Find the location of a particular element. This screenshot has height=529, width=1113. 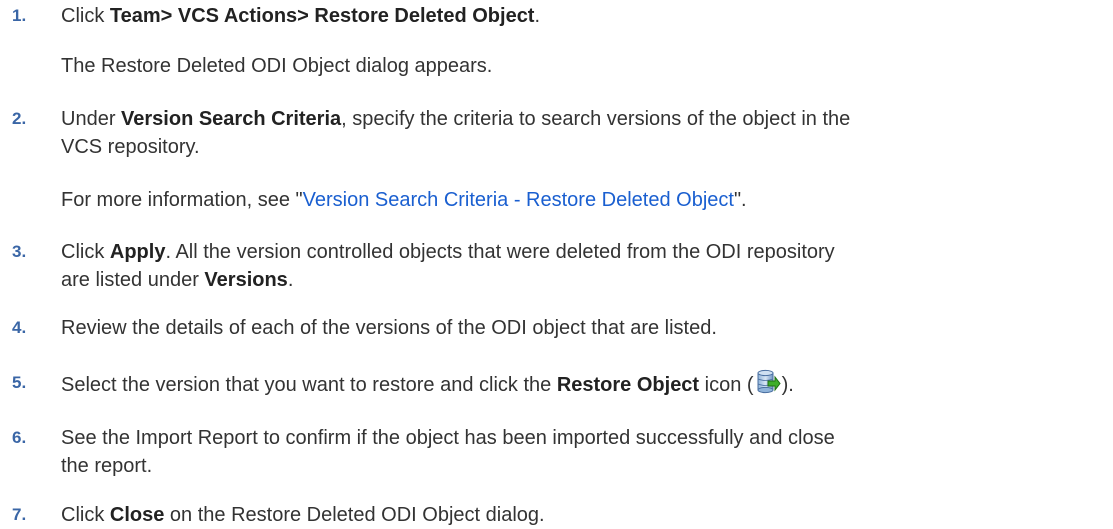

step-number: 6. is located at coordinates (19, 437).